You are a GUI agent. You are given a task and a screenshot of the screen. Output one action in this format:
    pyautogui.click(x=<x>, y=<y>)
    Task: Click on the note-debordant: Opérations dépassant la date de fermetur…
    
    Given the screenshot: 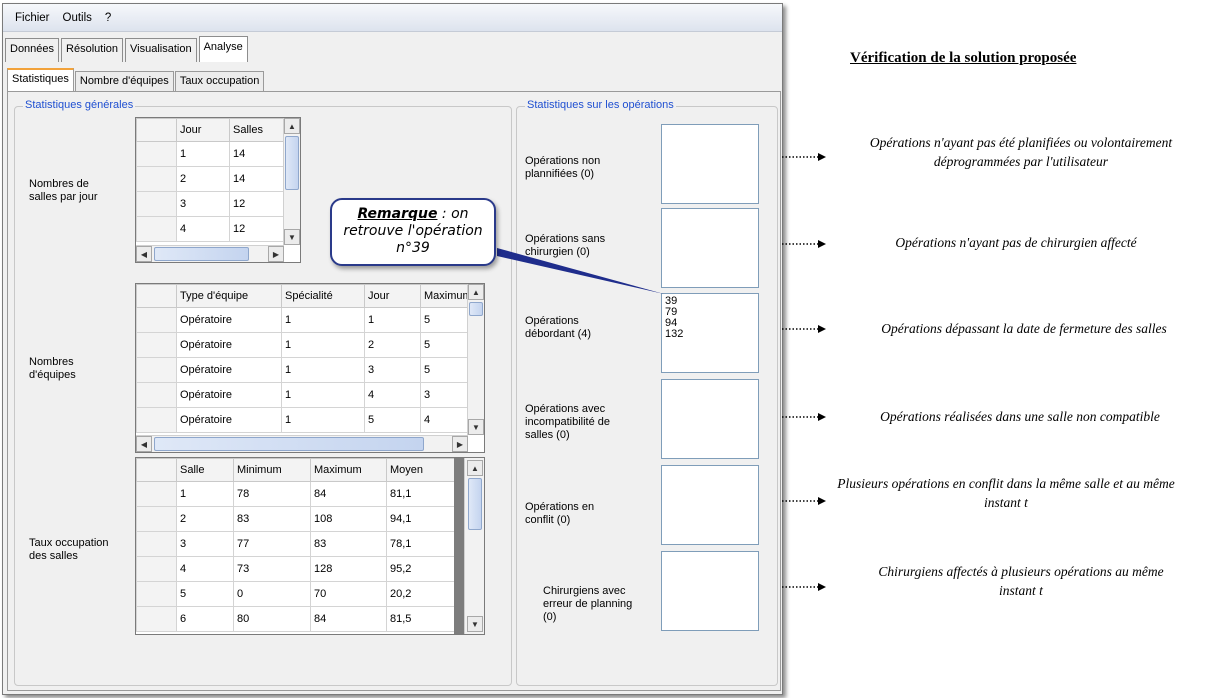 What is the action you would take?
    pyautogui.click(x=1024, y=328)
    